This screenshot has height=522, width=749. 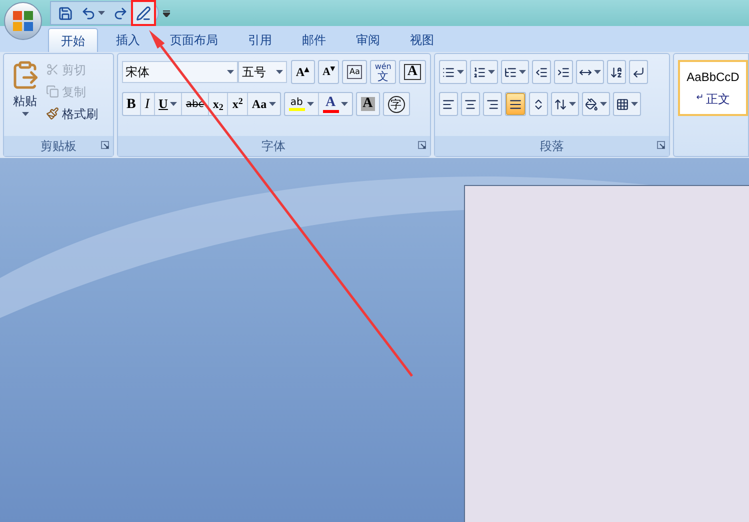 What do you see at coordinates (168, 104) in the screenshot?
I see `font-format-button: U` at bounding box center [168, 104].